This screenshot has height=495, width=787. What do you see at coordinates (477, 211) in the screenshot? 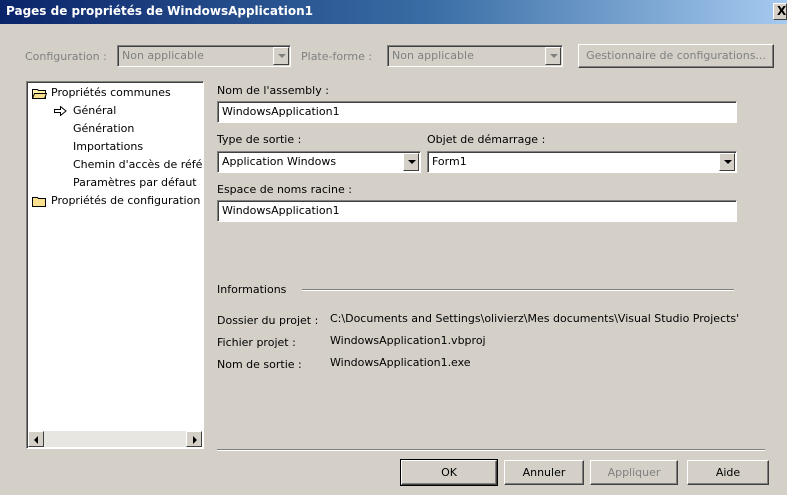
I see `root-namespace-input: WindowsApplication1` at bounding box center [477, 211].